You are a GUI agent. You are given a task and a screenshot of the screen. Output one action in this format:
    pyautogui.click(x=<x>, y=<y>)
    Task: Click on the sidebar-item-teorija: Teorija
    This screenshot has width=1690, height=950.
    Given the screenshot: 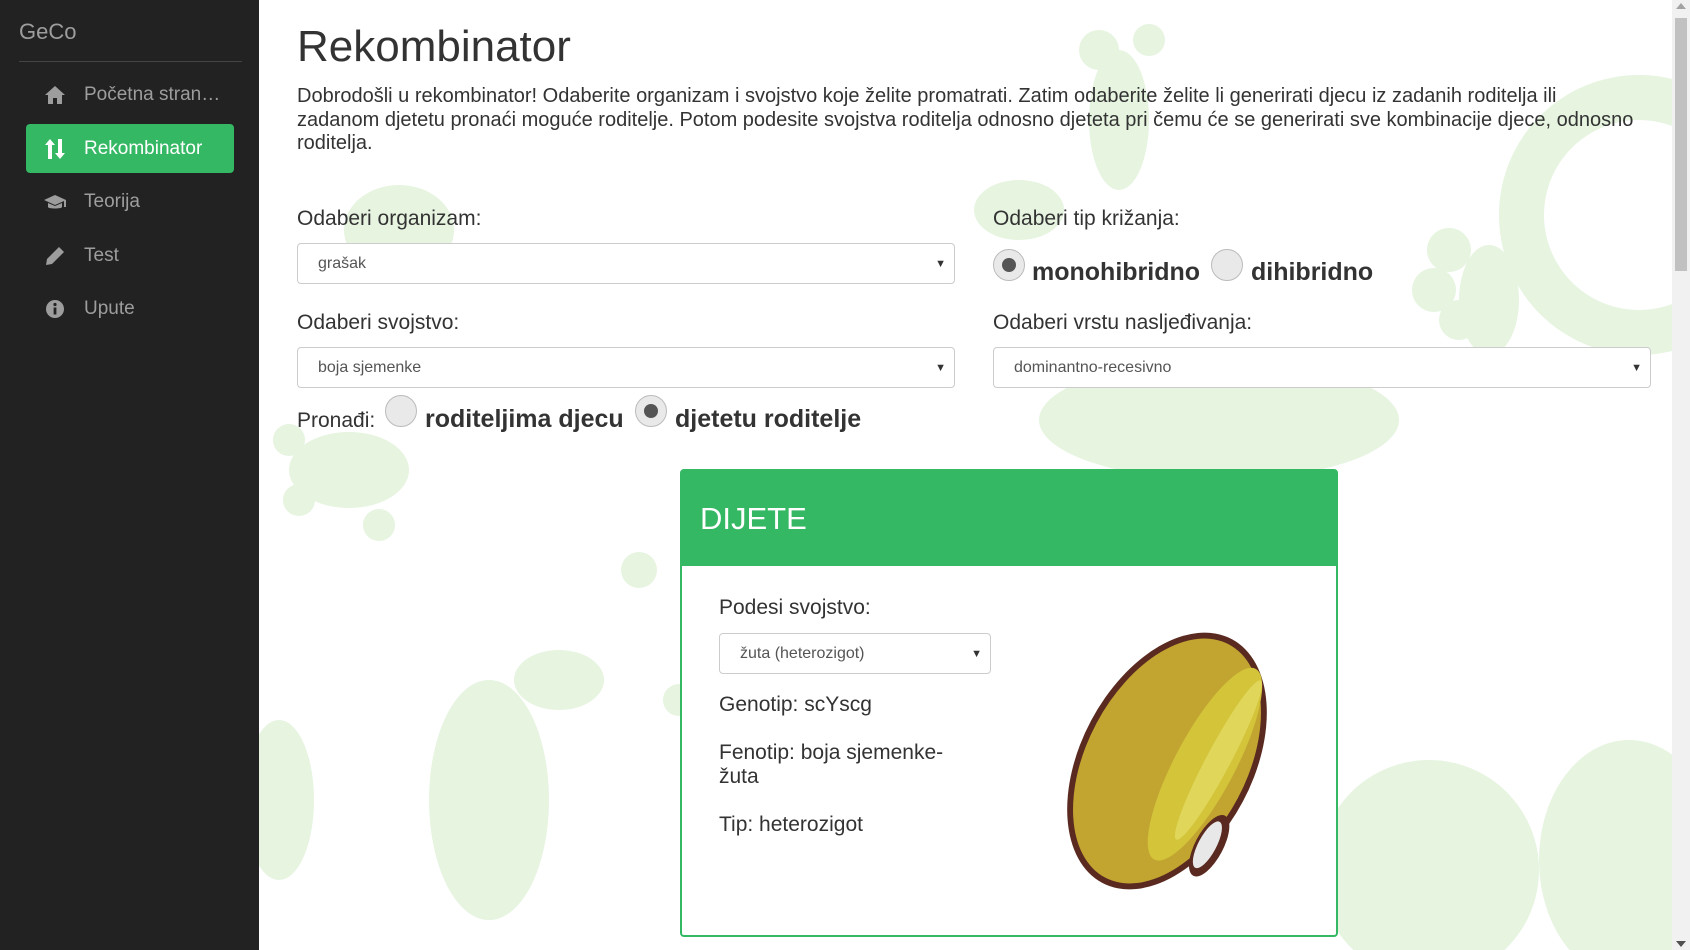 What is the action you would take?
    pyautogui.click(x=130, y=201)
    